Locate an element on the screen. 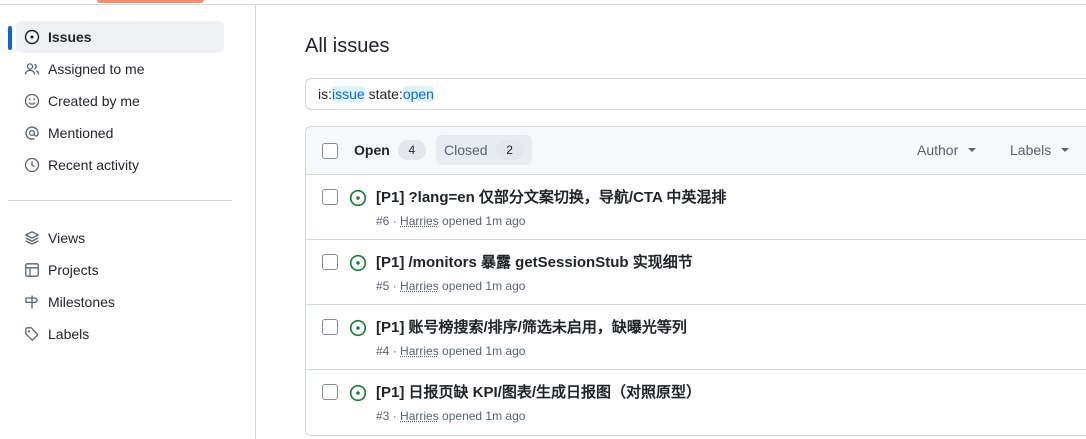  sidebar-item-label: Milestones is located at coordinates (81, 302).